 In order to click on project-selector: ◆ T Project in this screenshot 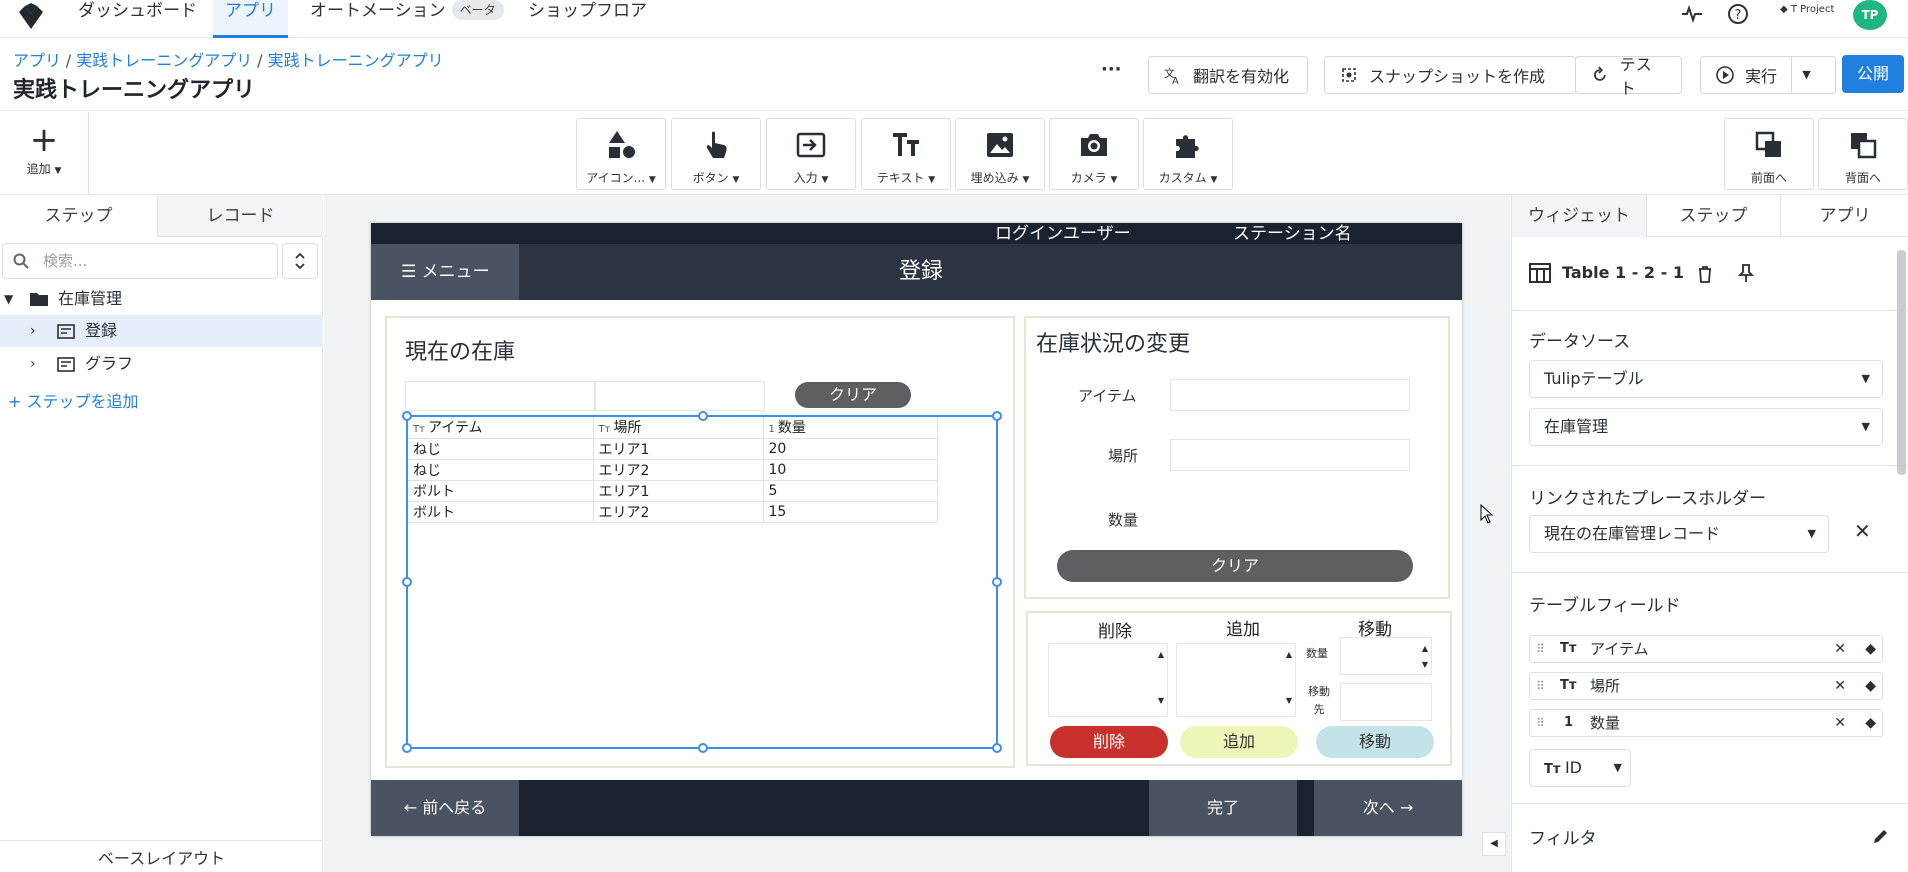, I will do `click(1807, 9)`.